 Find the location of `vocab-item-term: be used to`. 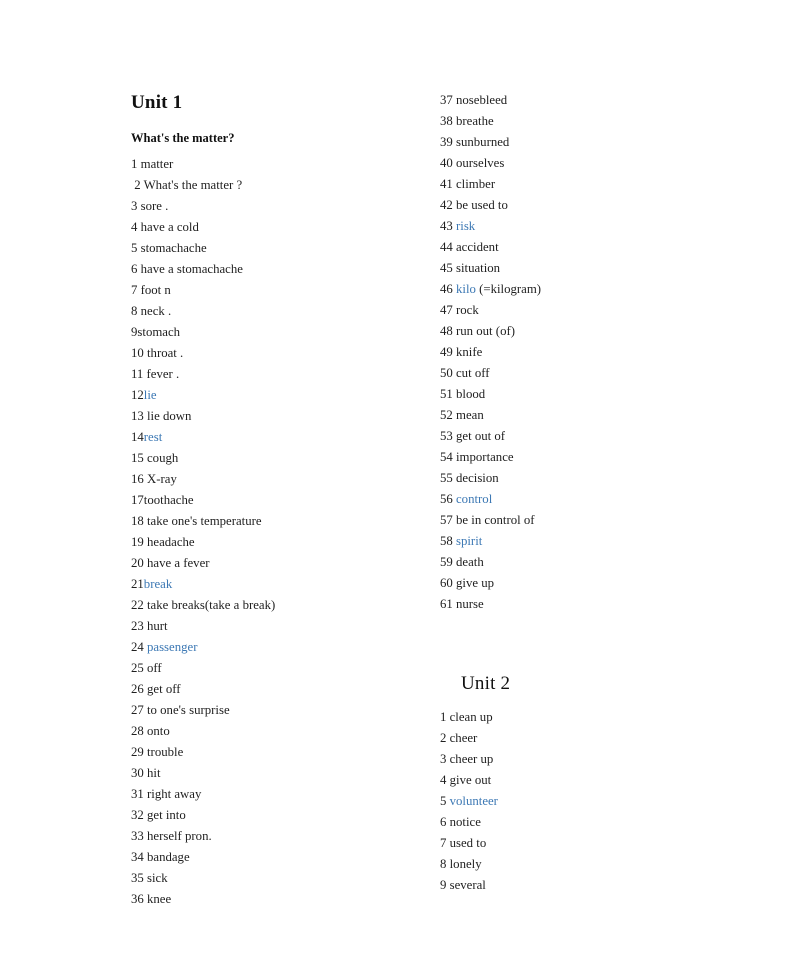

vocab-item-term: be used to is located at coordinates (482, 205).